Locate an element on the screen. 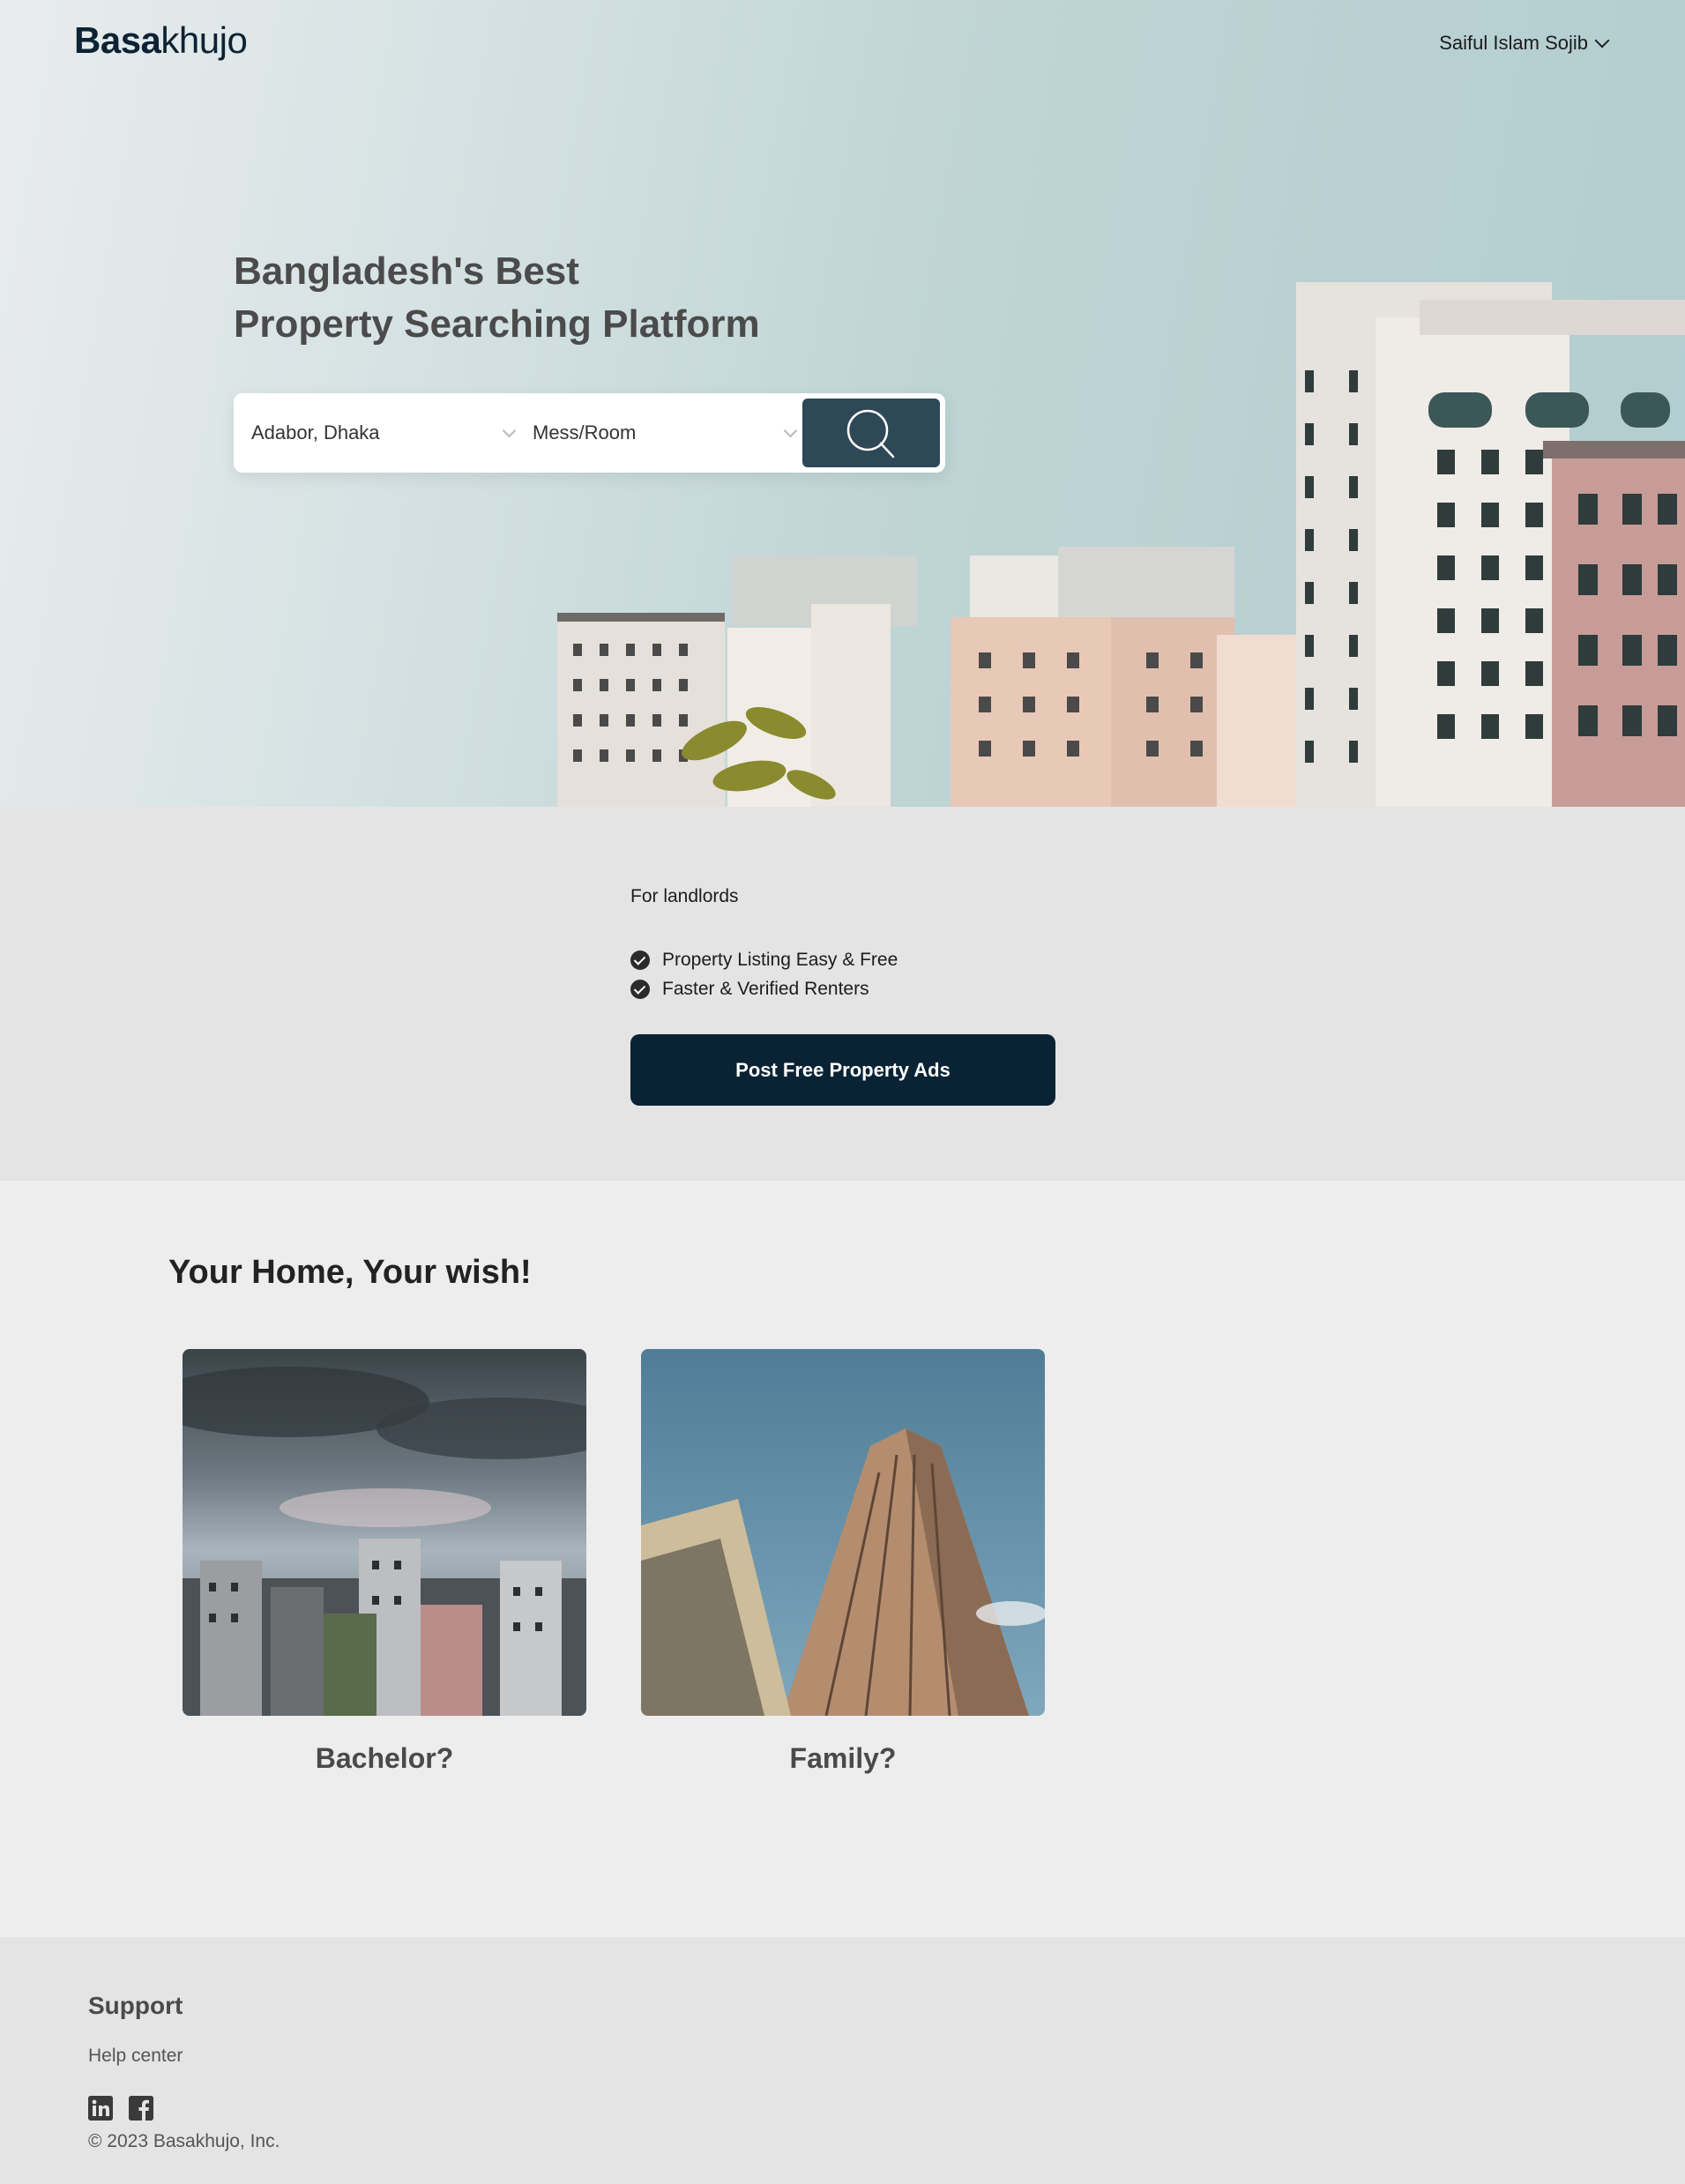 The width and height of the screenshot is (1685, 2184). property-type-select-value: Mess/Room is located at coordinates (585, 432).